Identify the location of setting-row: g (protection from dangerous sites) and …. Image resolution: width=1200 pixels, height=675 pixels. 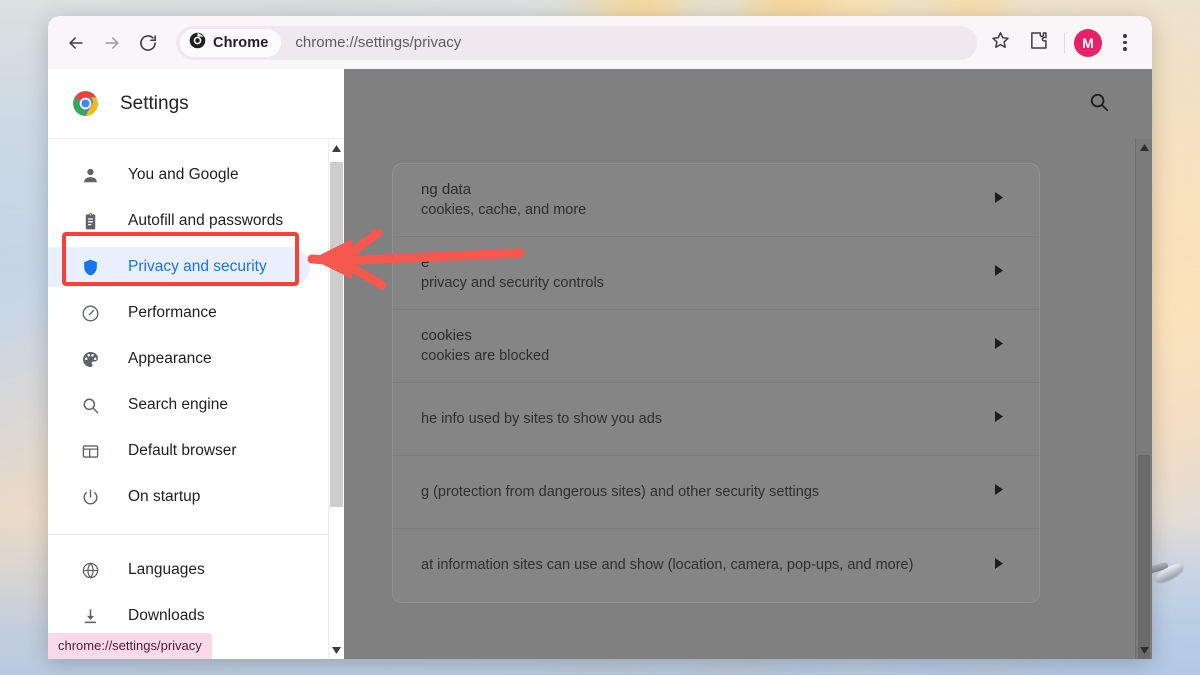
(716, 492).